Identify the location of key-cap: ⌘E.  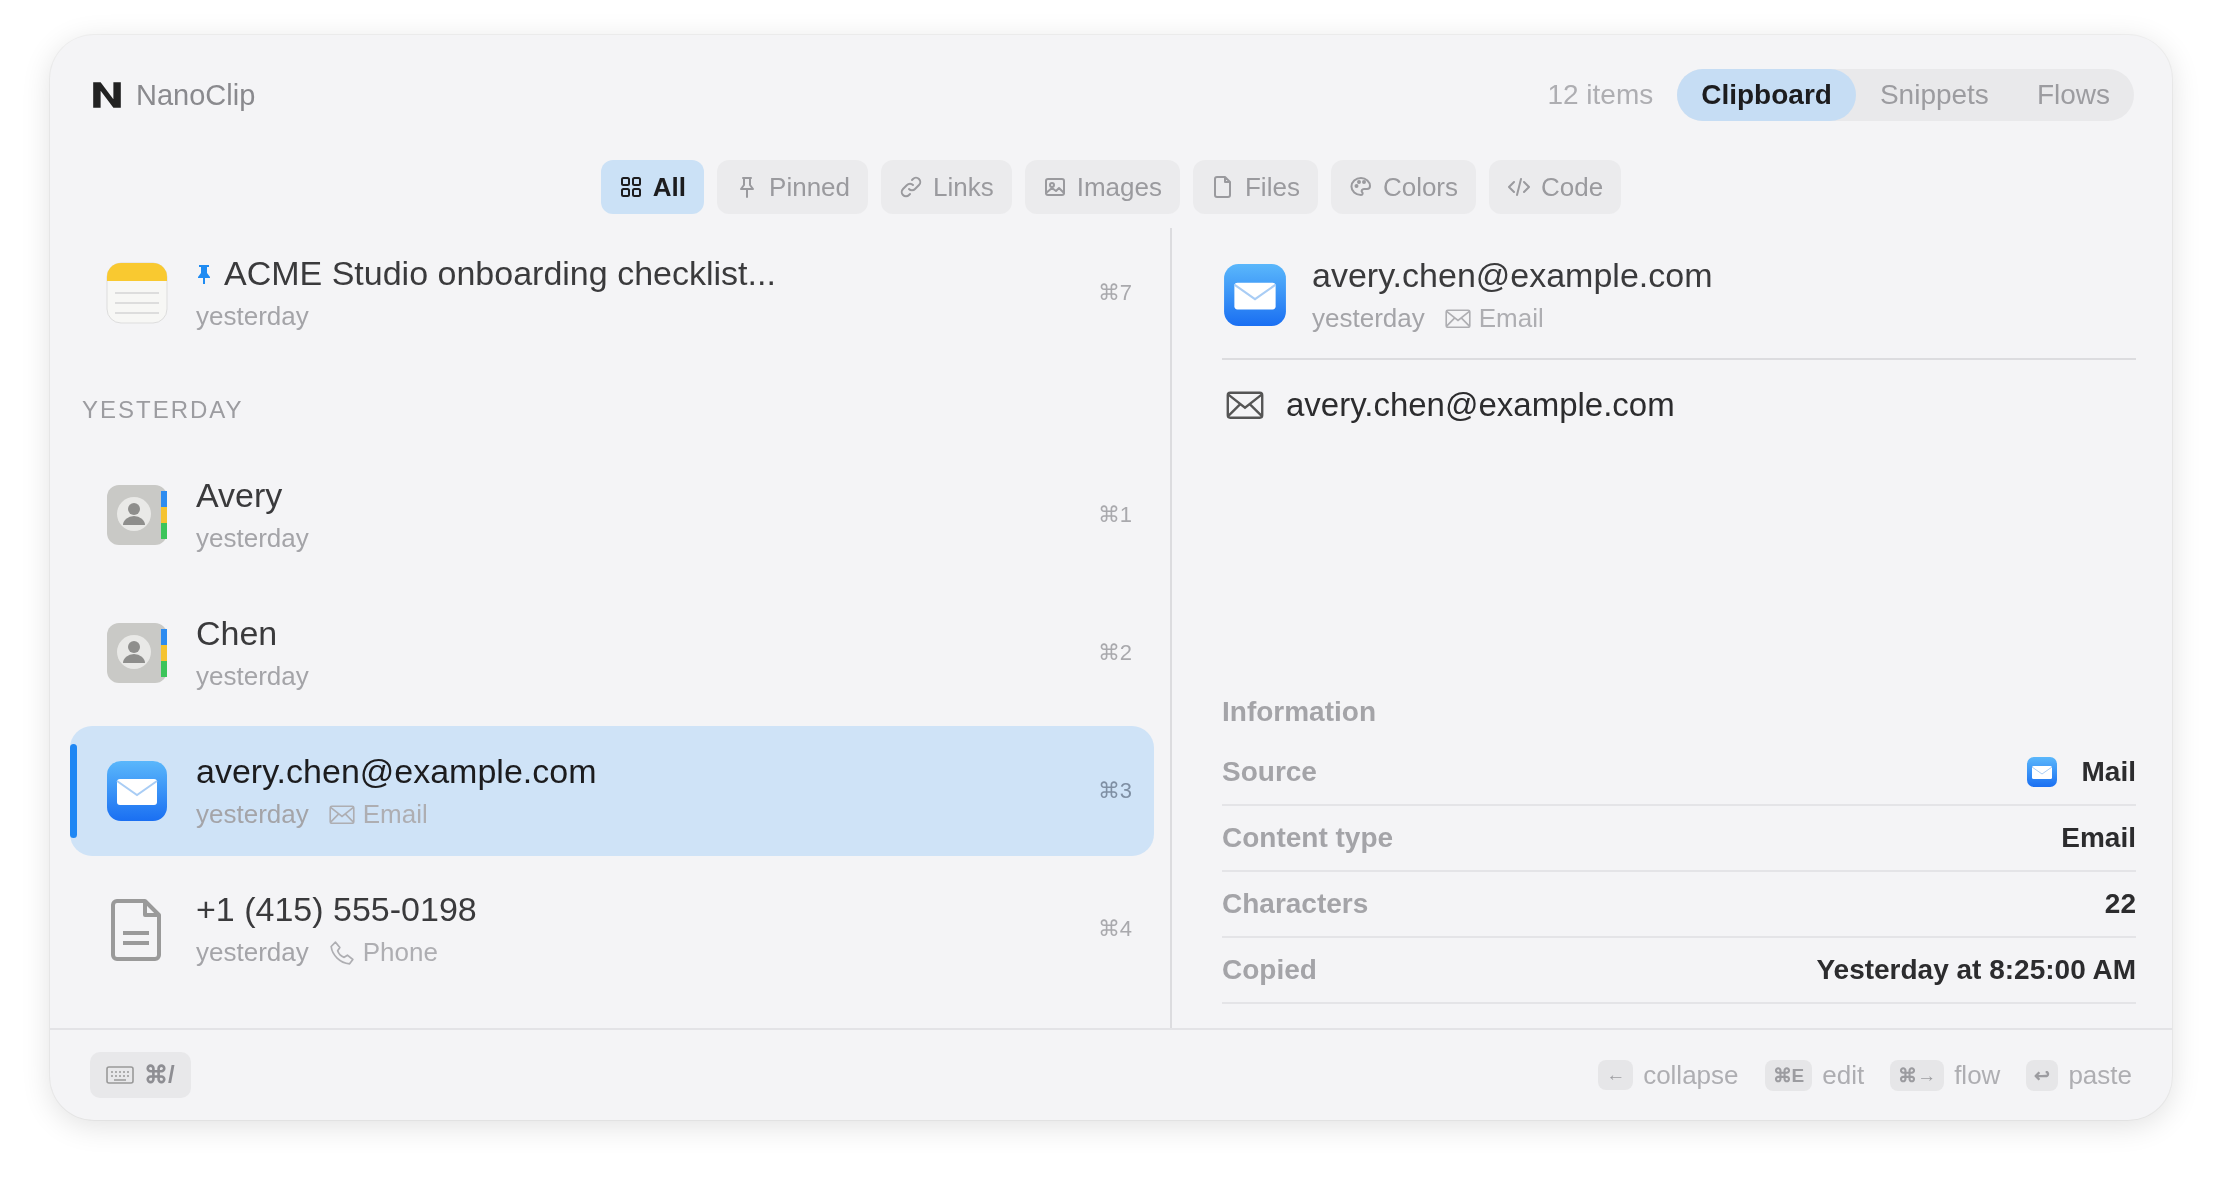
(1788, 1075).